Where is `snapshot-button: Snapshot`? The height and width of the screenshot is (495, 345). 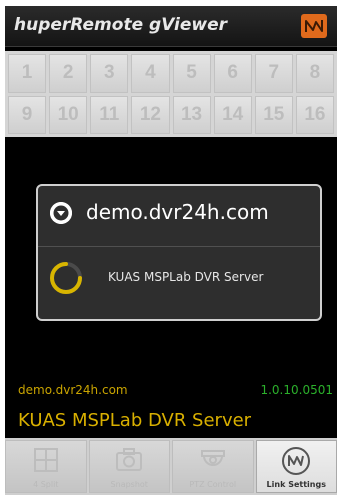 snapshot-button: Snapshot is located at coordinates (129, 466).